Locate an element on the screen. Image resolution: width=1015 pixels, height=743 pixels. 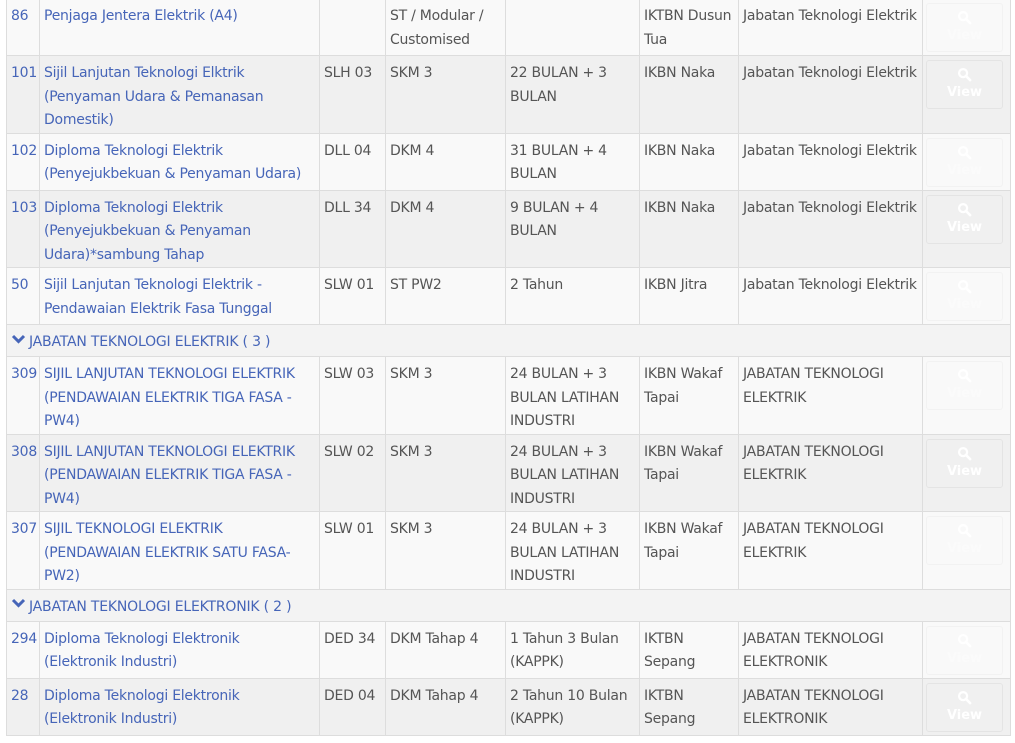
course-duration-cell: 31 BULAN + 4 BULAN is located at coordinates (572, 161).